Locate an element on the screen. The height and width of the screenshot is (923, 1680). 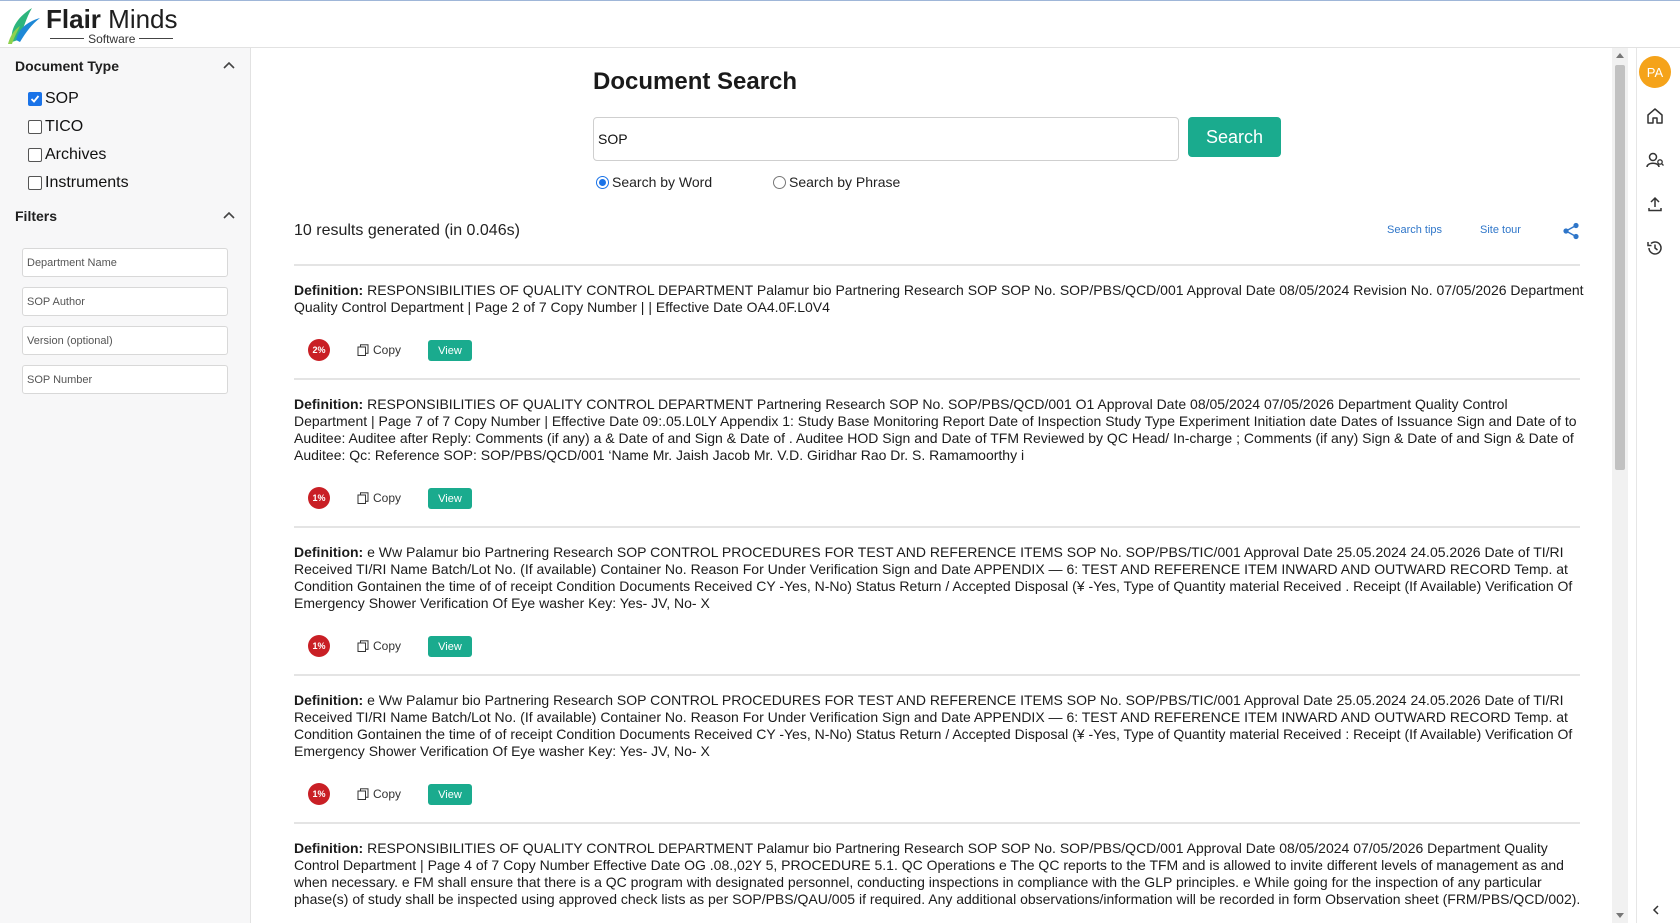
history-icon is located at coordinates (1655, 248).